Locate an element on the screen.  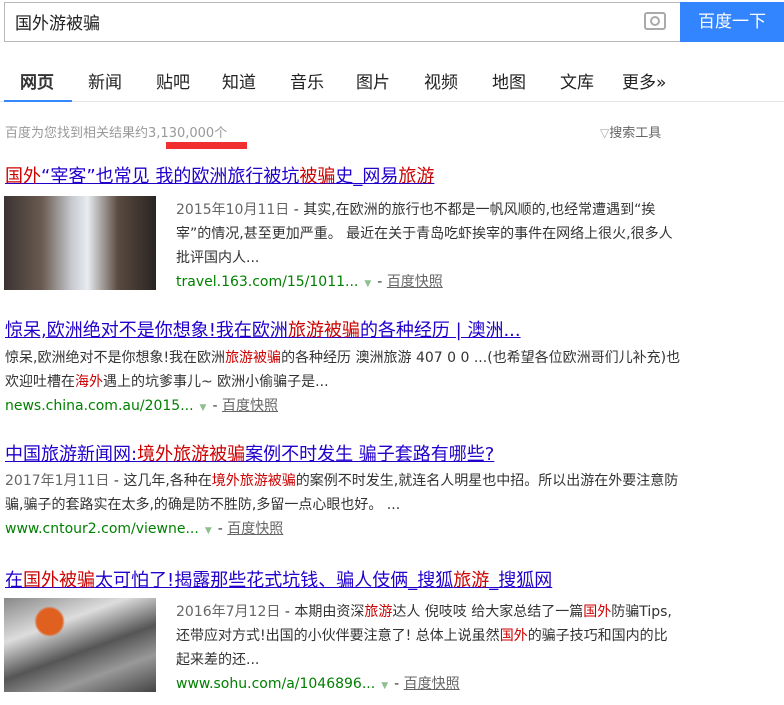
text-segment: 案例不时发生 骗子套路有哪些? is located at coordinates (370, 454).